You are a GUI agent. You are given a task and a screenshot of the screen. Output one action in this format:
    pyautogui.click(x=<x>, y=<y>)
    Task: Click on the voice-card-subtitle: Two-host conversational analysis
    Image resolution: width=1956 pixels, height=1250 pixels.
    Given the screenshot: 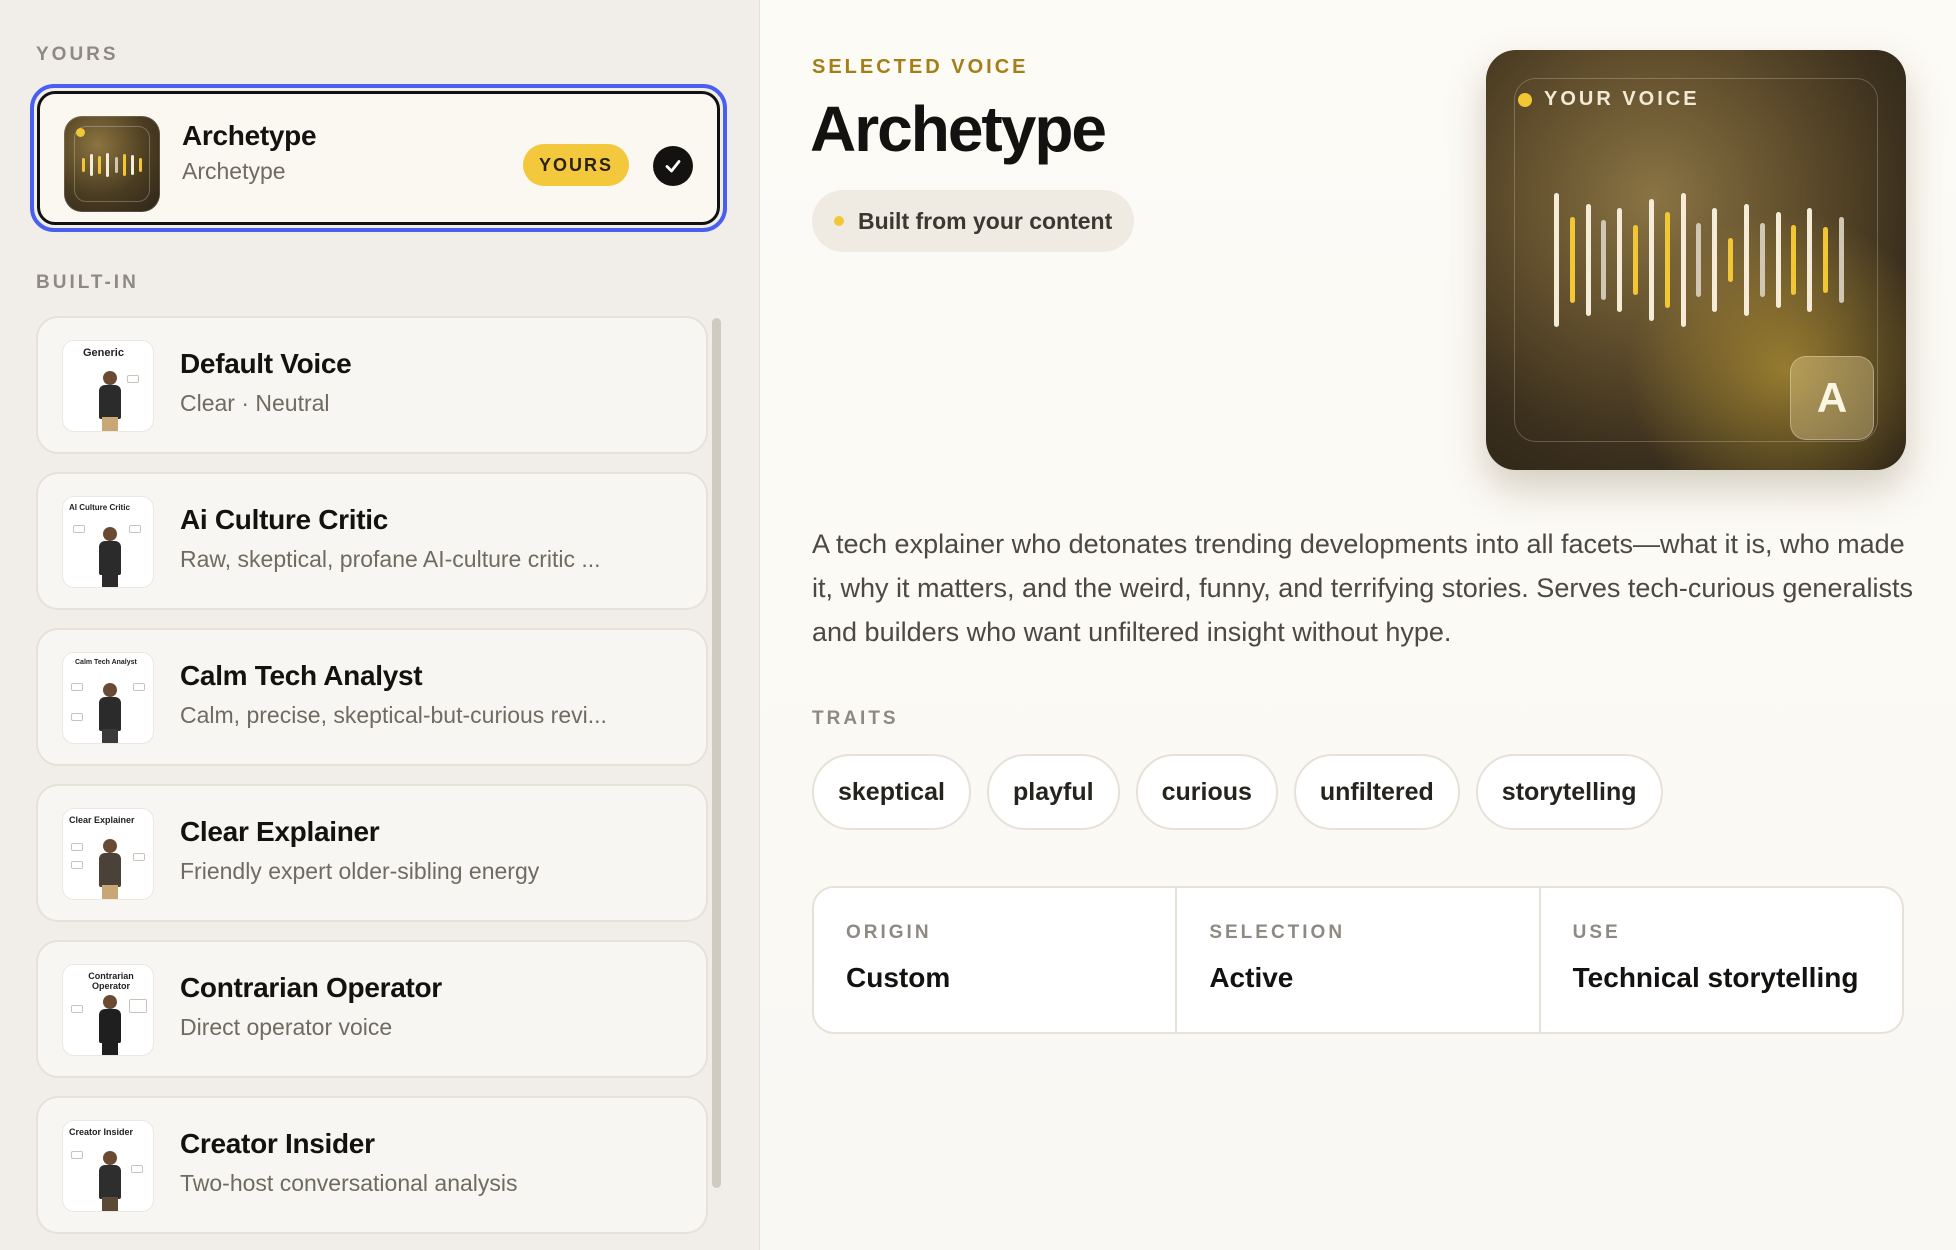 What is the action you would take?
    pyautogui.click(x=349, y=1183)
    